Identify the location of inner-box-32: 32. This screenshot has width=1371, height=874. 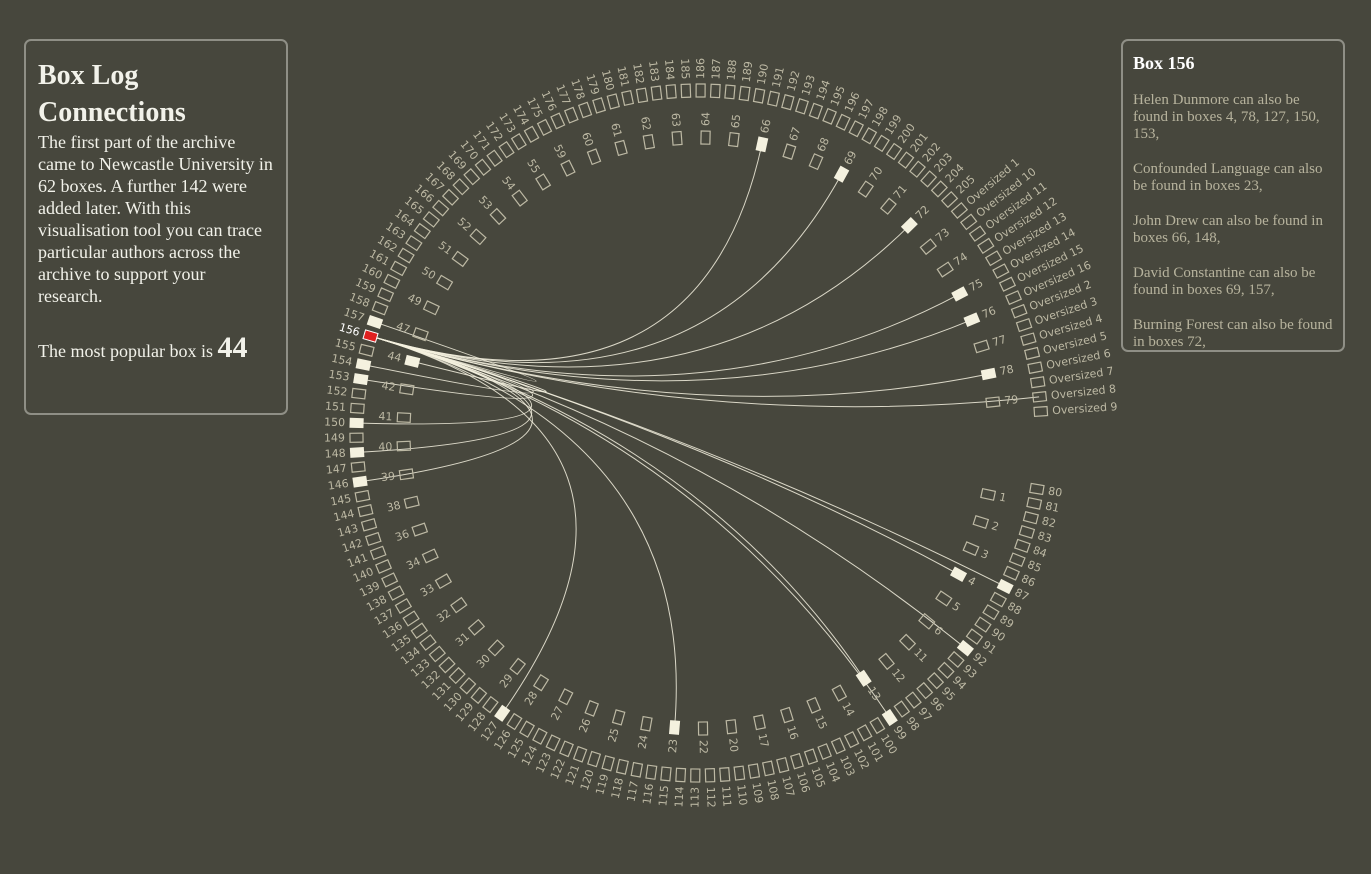
(451, 610).